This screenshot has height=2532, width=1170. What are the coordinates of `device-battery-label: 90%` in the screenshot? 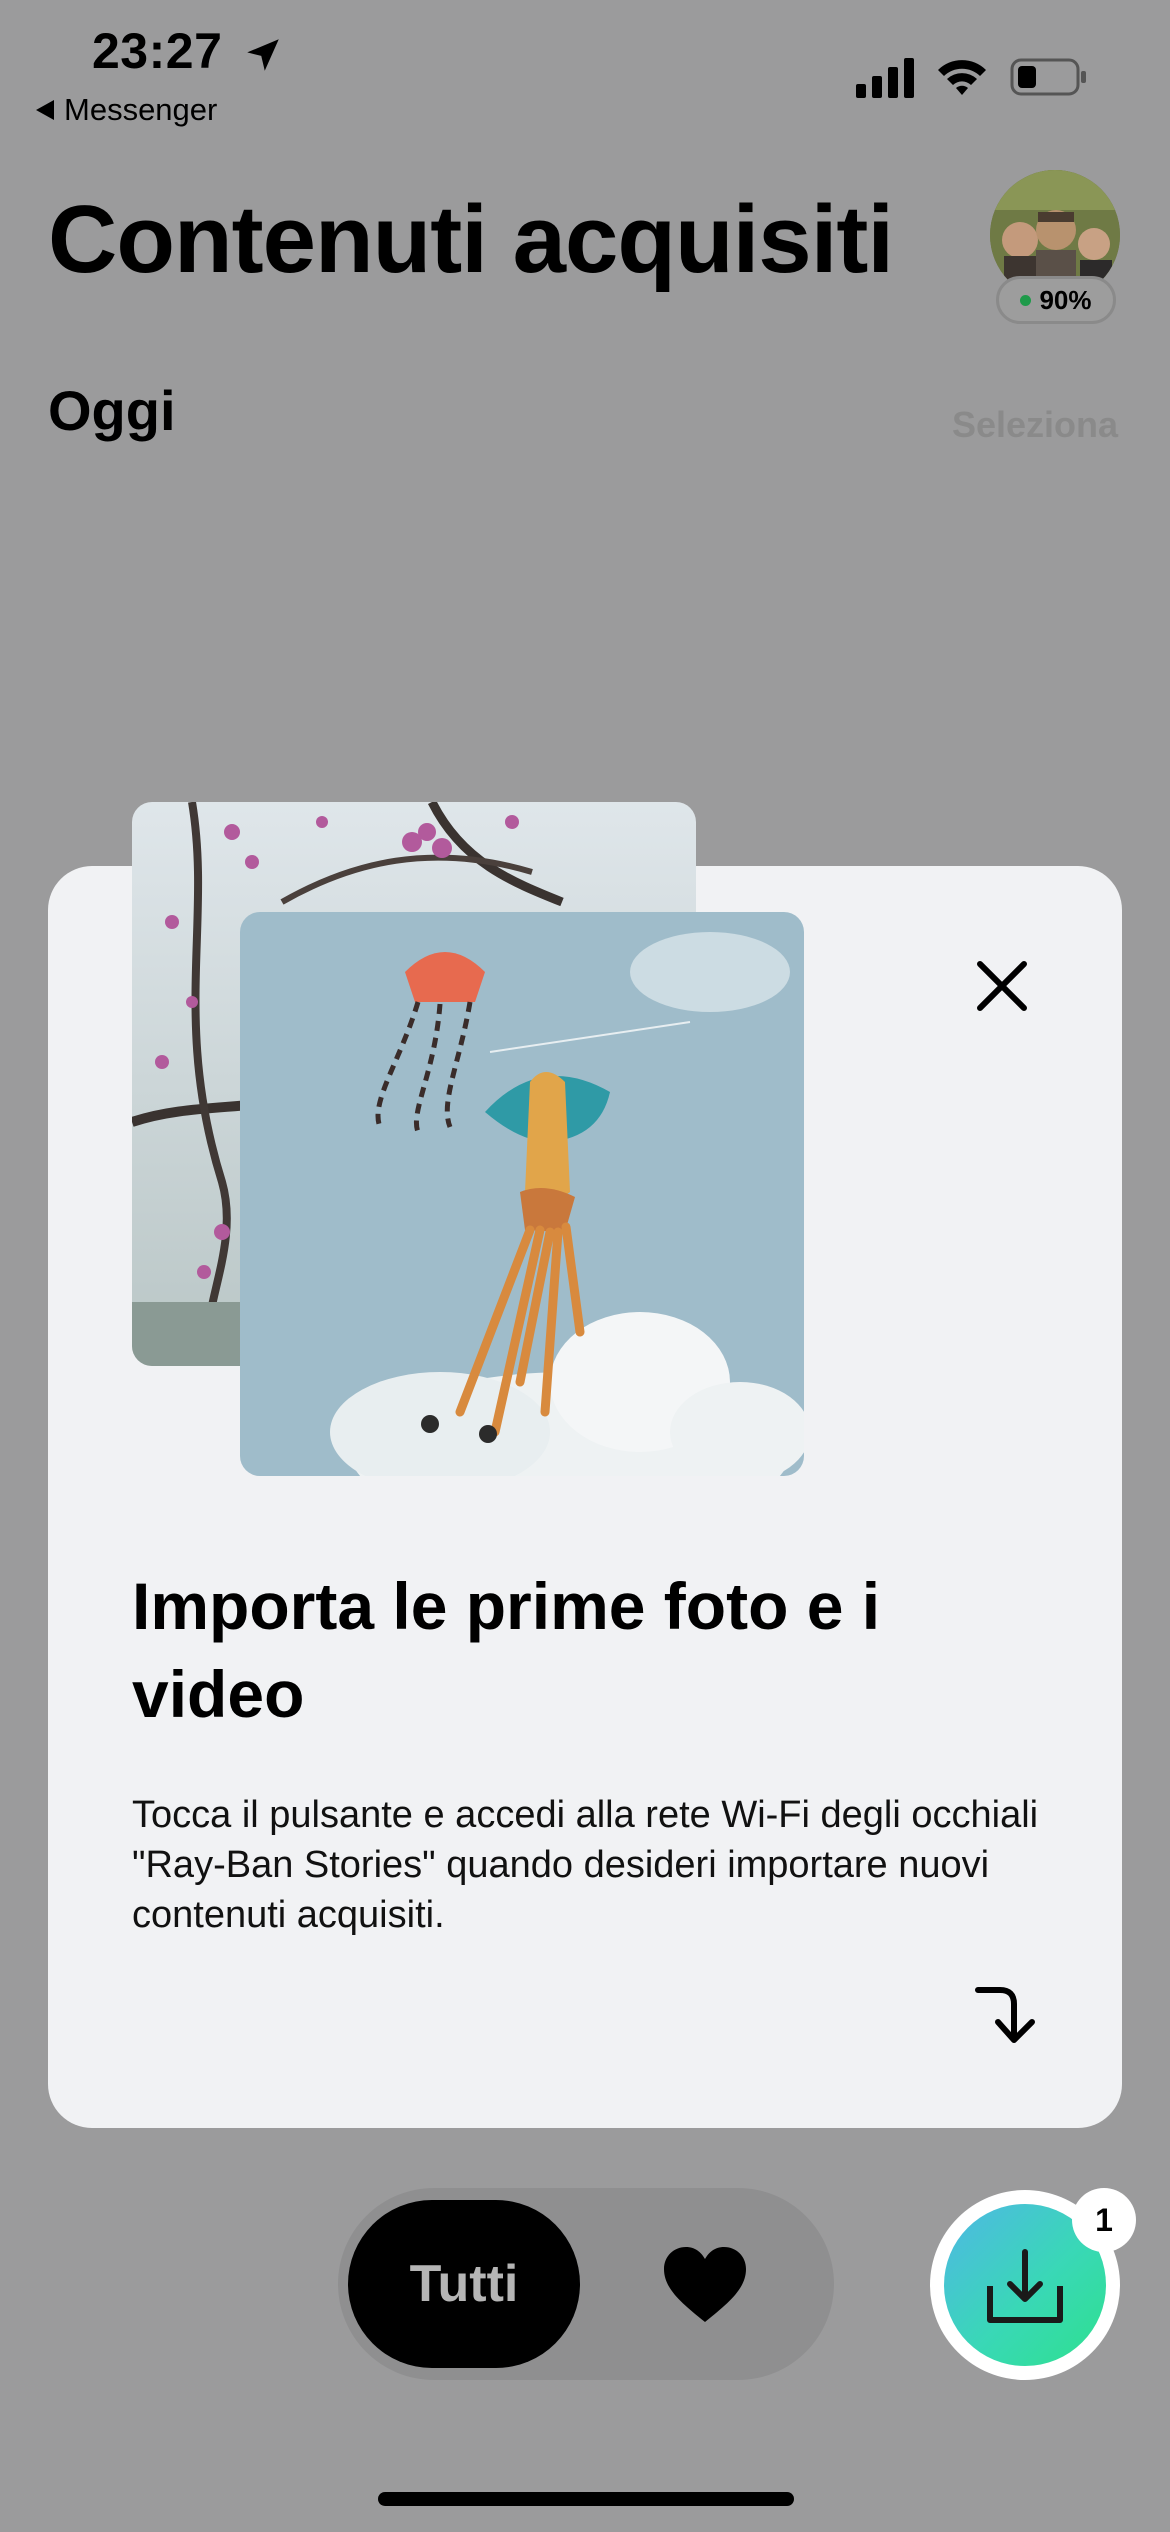 It's located at (1065, 299).